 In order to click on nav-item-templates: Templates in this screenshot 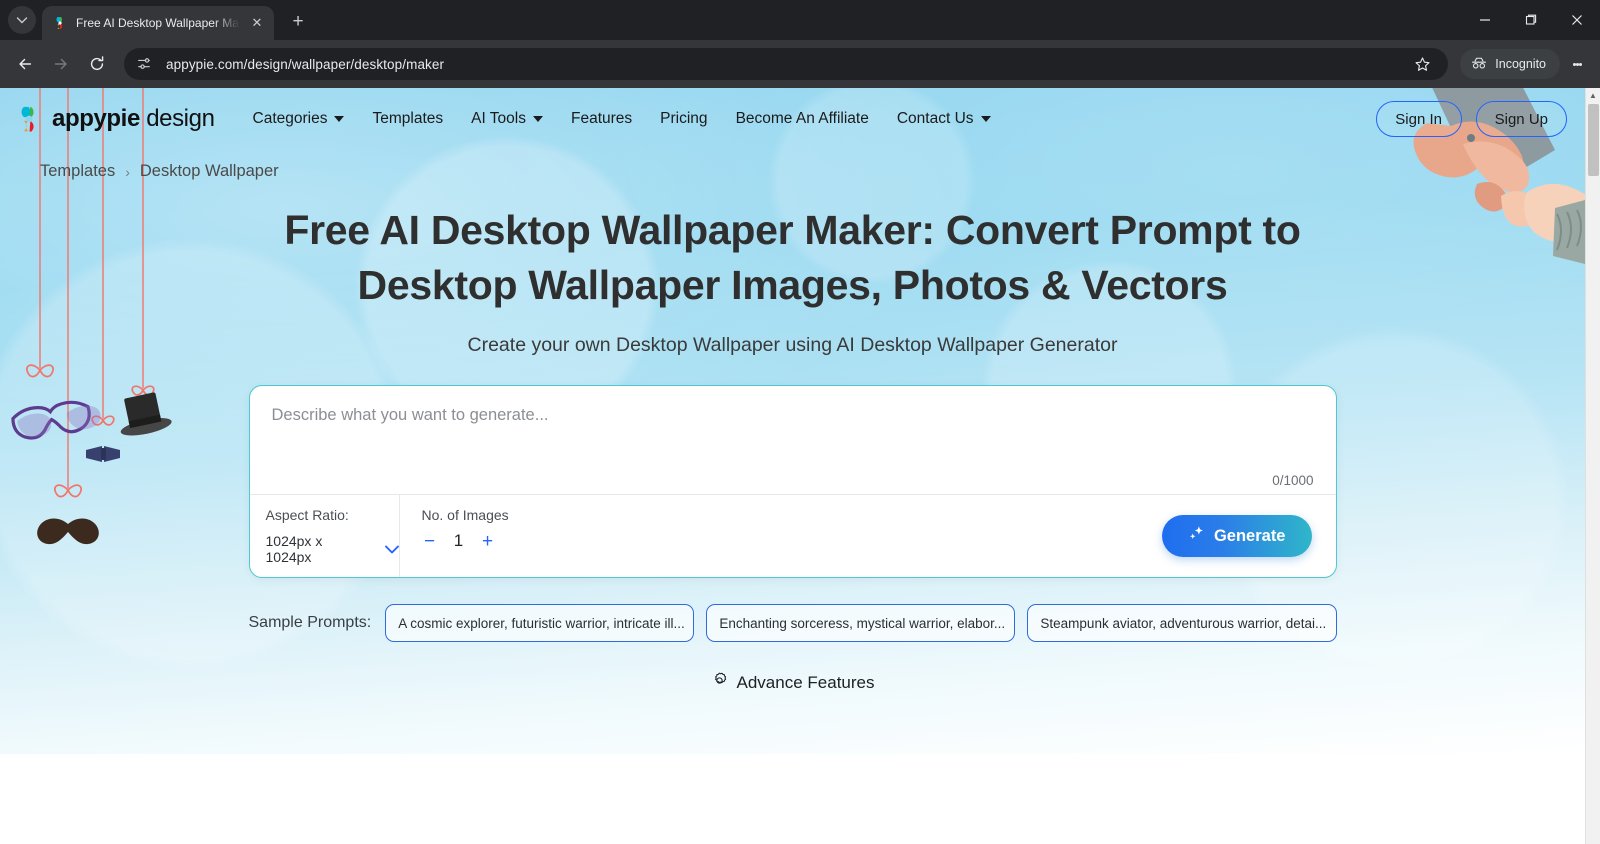, I will do `click(407, 119)`.